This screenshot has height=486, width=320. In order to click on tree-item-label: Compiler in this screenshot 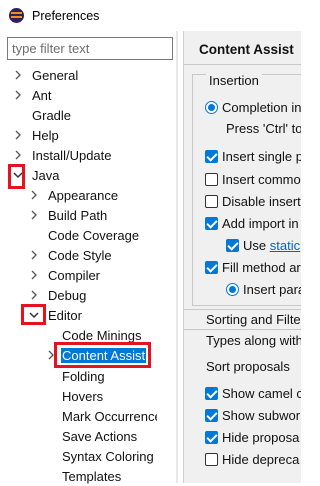, I will do `click(74, 275)`.